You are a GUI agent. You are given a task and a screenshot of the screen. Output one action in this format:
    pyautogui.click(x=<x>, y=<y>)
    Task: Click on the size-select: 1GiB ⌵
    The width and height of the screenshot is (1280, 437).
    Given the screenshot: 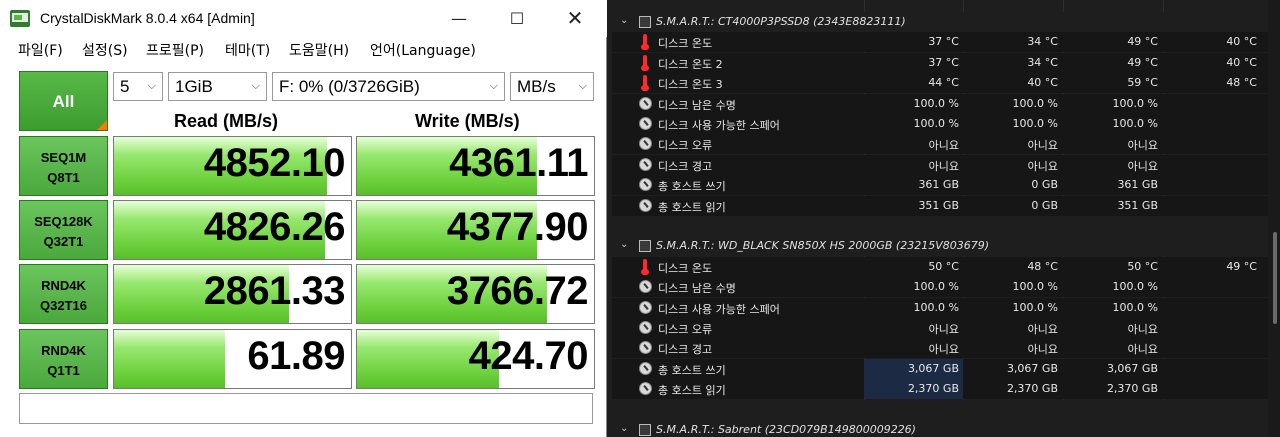 What is the action you would take?
    pyautogui.click(x=217, y=86)
    